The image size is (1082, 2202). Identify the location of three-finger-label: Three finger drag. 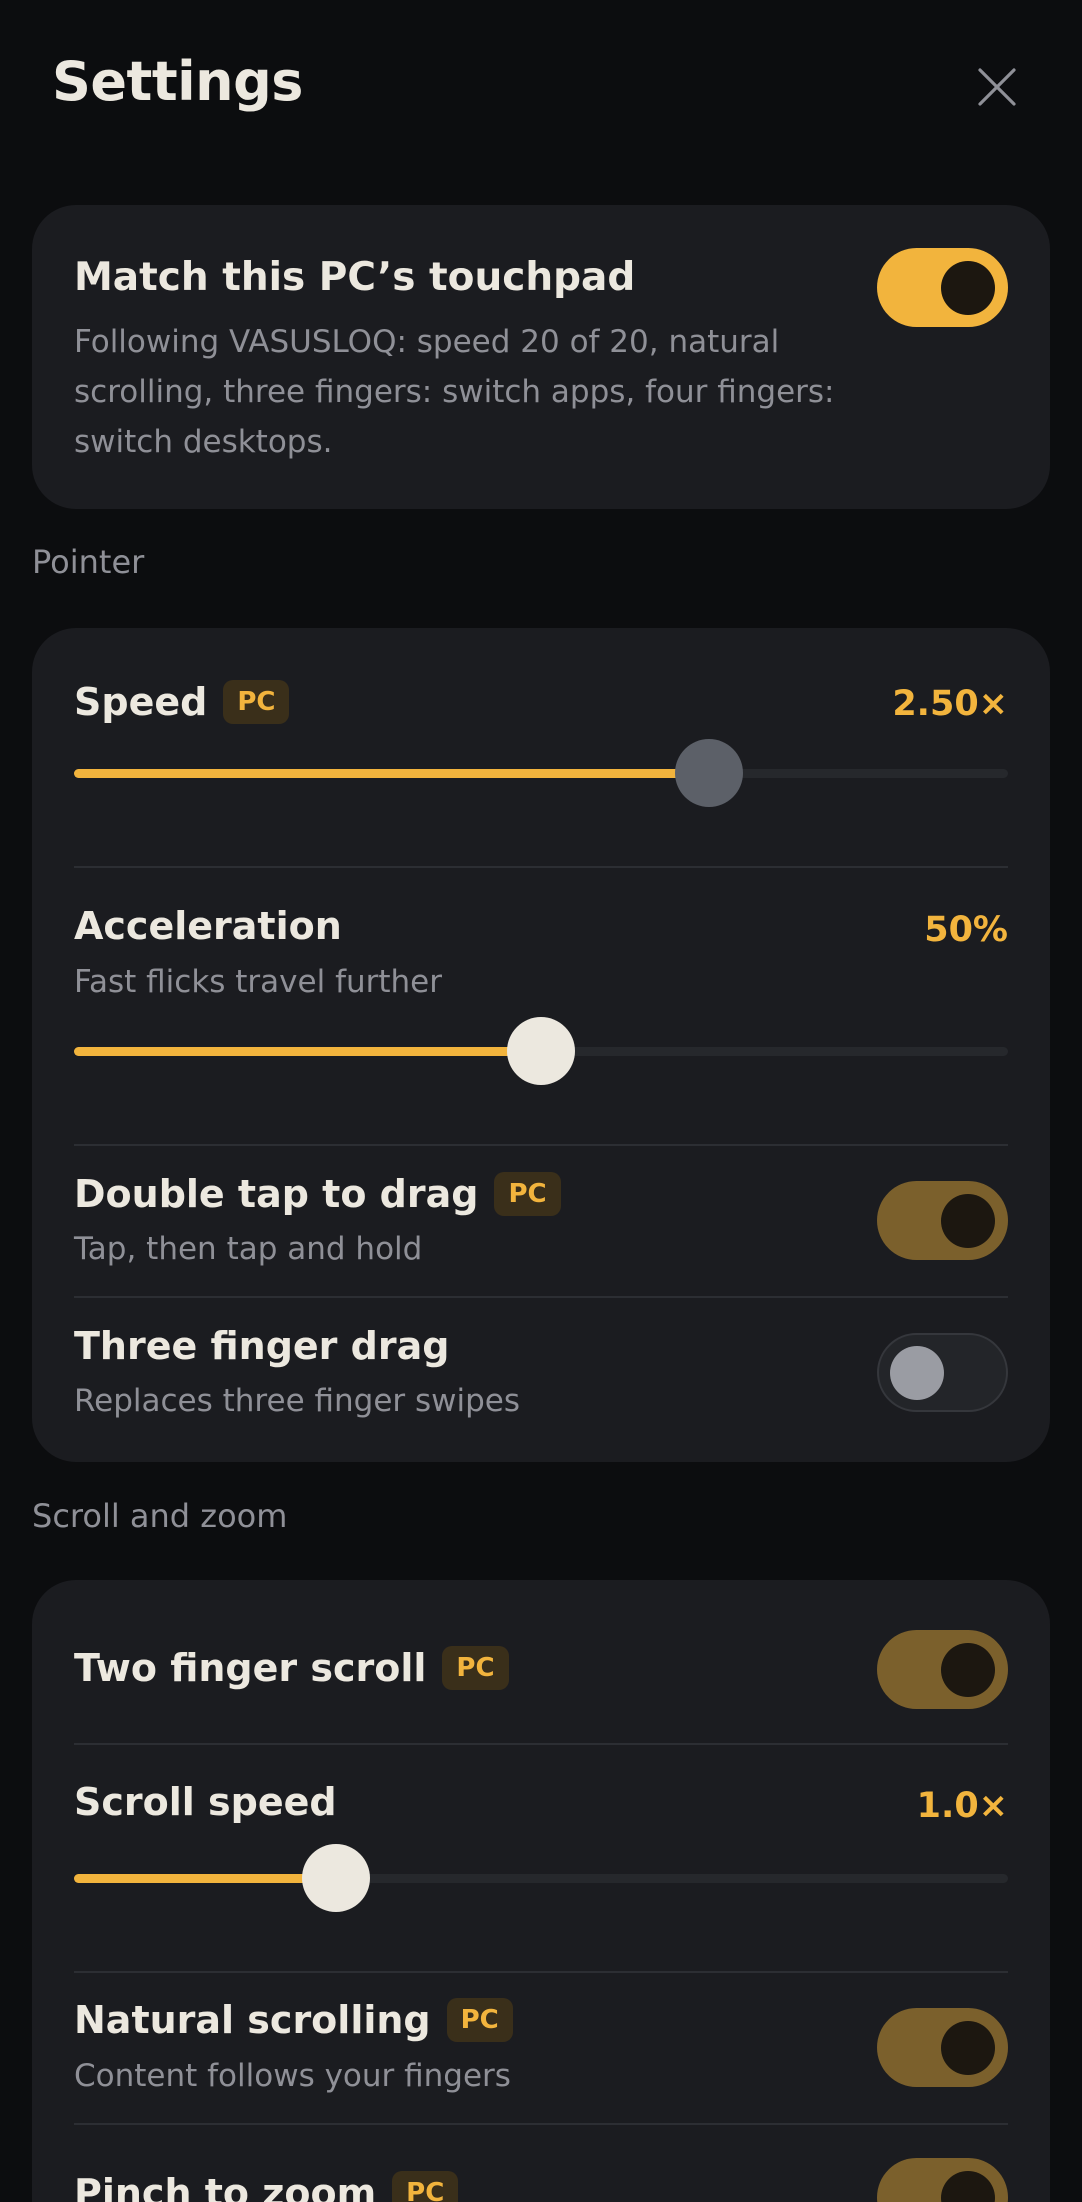
(262, 1346).